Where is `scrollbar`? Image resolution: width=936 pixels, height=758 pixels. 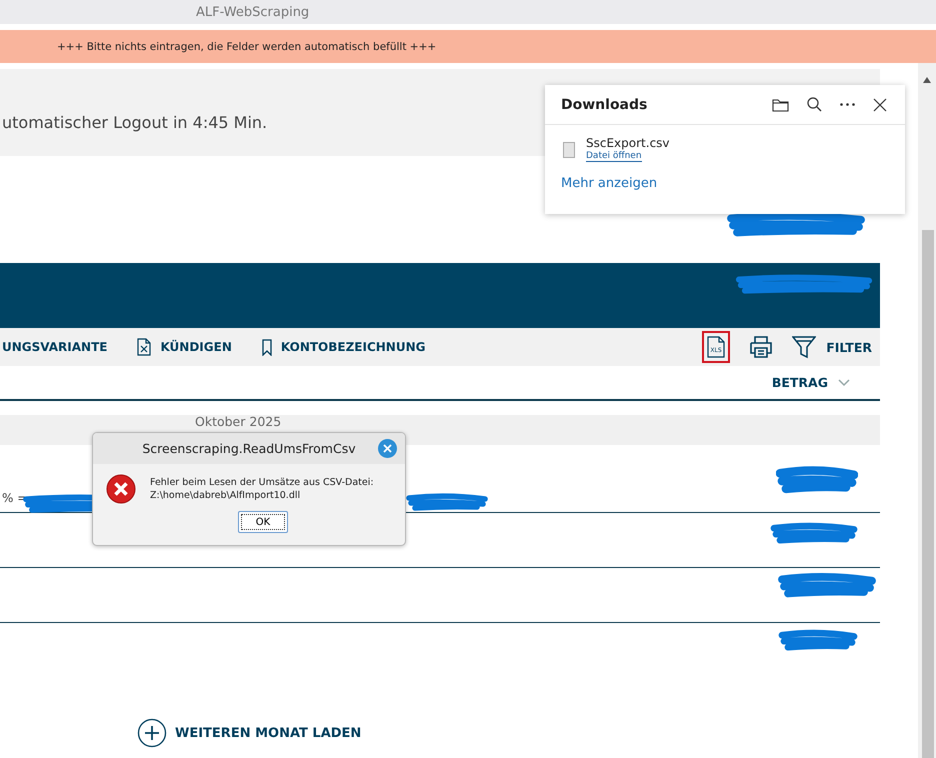
scrollbar is located at coordinates (927, 410).